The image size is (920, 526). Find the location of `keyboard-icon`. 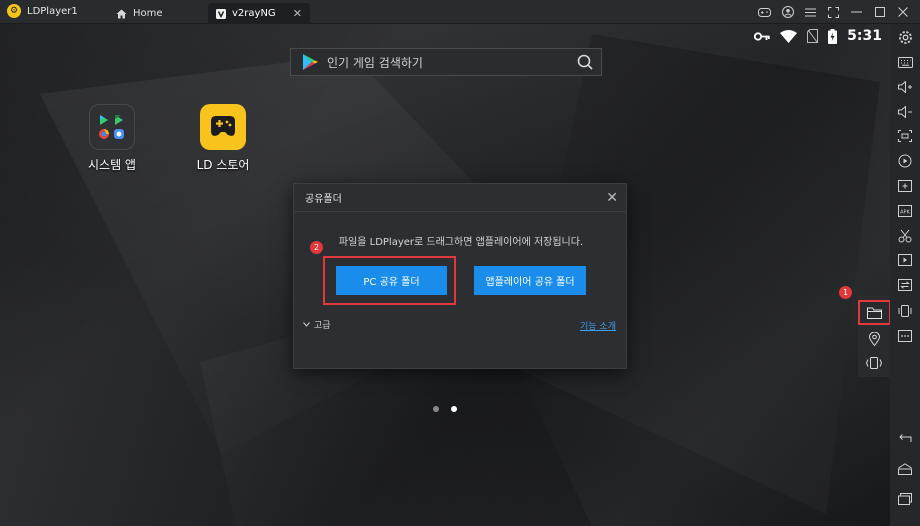

keyboard-icon is located at coordinates (905, 62).